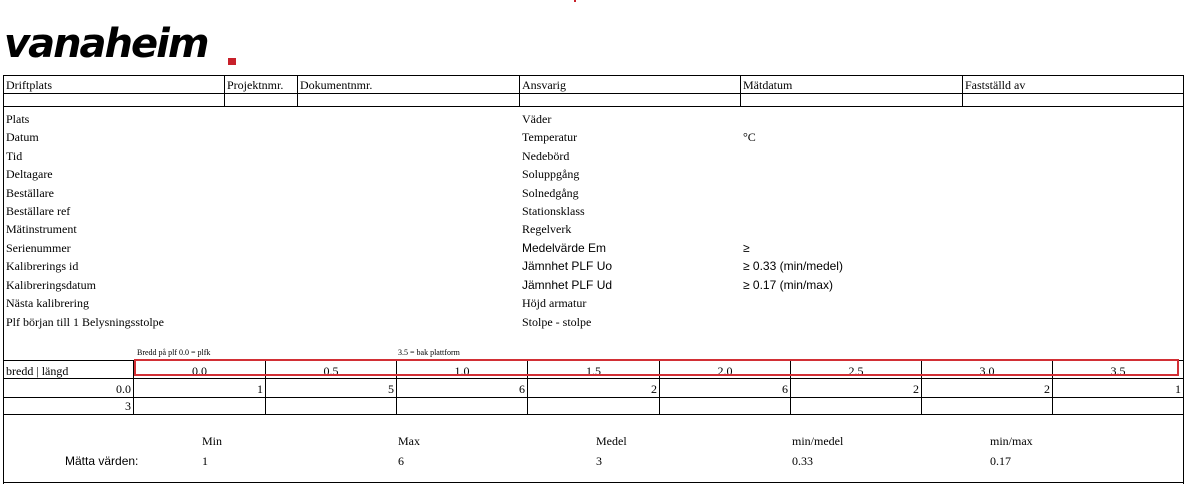  I want to click on summary-header-medel: Medel, so click(611, 441).